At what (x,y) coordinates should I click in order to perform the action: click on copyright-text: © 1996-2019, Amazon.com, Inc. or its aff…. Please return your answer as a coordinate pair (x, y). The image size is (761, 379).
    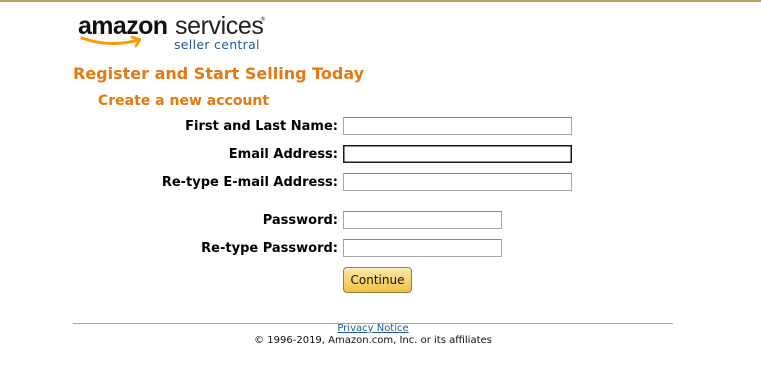
    Looking at the image, I should click on (373, 340).